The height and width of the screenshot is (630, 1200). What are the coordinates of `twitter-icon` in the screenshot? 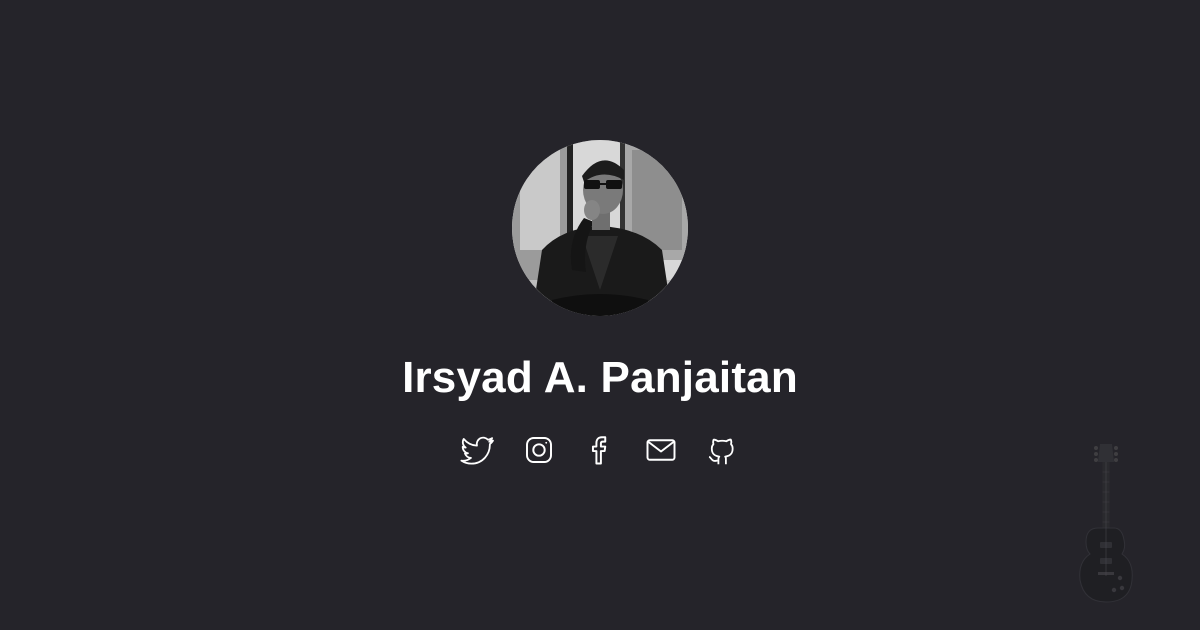 It's located at (477, 450).